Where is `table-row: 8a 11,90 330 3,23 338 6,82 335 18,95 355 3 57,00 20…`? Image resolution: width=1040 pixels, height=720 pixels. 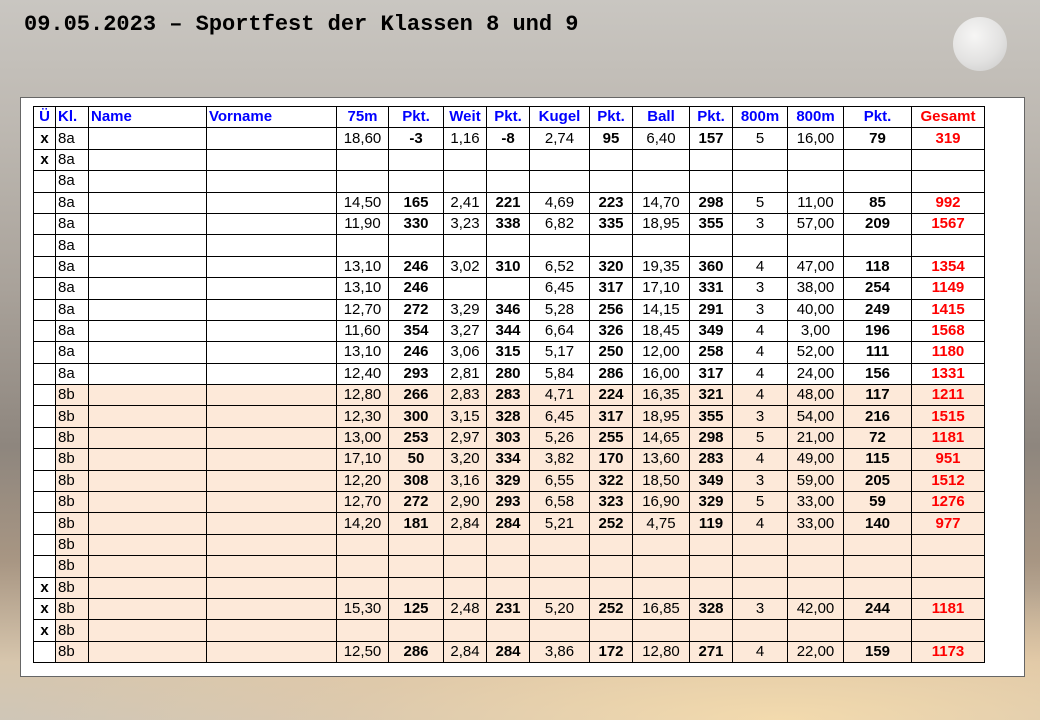
table-row: 8a 11,90 330 3,23 338 6,82 335 18,95 355 3 57,00 20… is located at coordinates (509, 224).